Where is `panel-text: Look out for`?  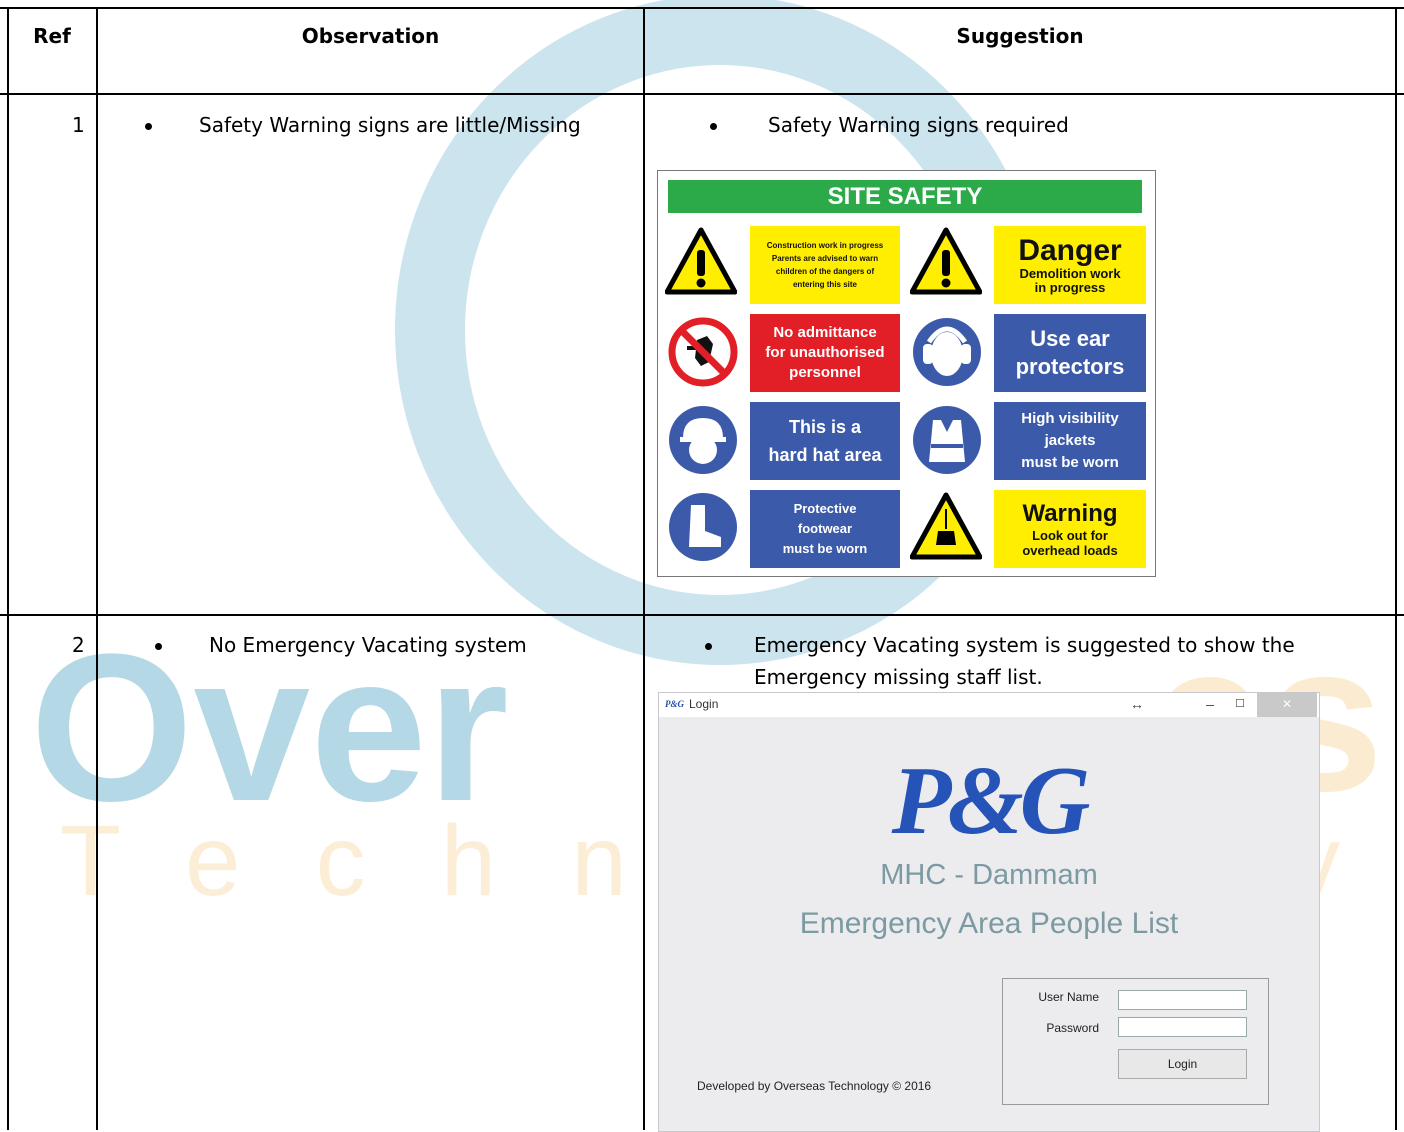 panel-text: Look out for is located at coordinates (1070, 535).